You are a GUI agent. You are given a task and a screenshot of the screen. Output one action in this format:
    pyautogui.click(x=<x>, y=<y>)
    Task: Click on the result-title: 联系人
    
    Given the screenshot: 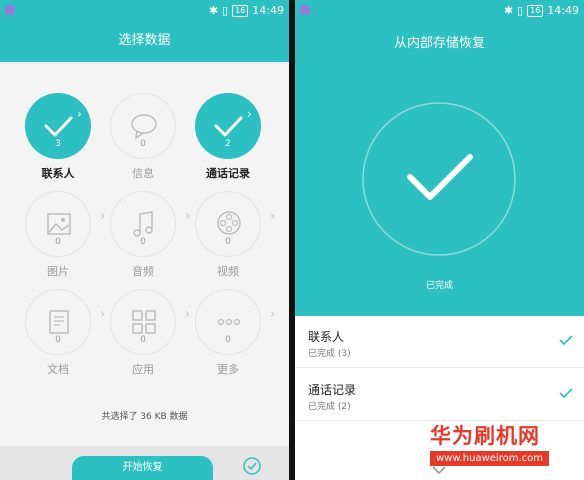 What is the action you would take?
    pyautogui.click(x=326, y=337)
    